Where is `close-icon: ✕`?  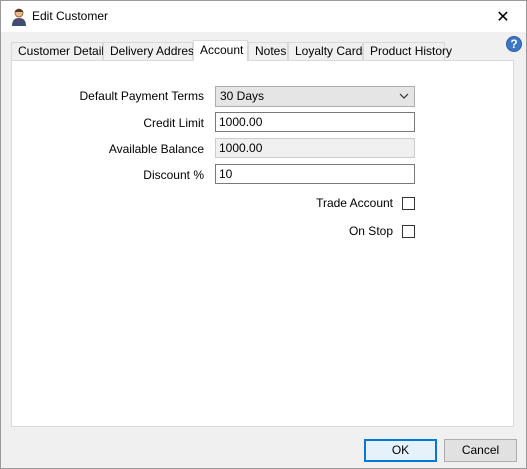
close-icon: ✕ is located at coordinates (503, 17).